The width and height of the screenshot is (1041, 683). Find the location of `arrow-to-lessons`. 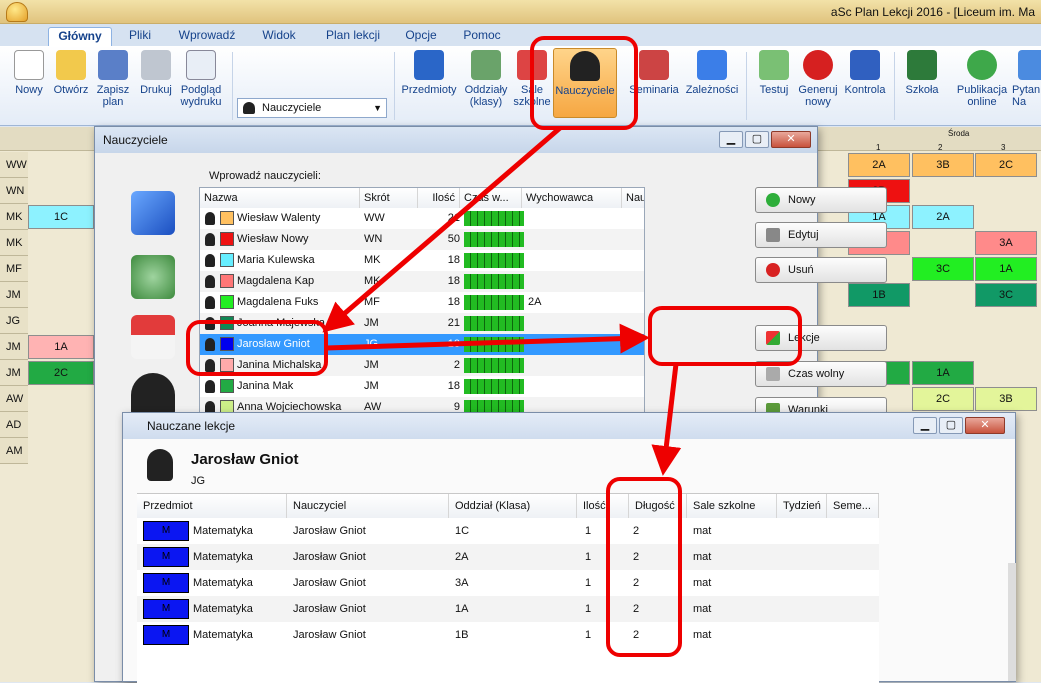

arrow-to-lessons is located at coordinates (487, 338).